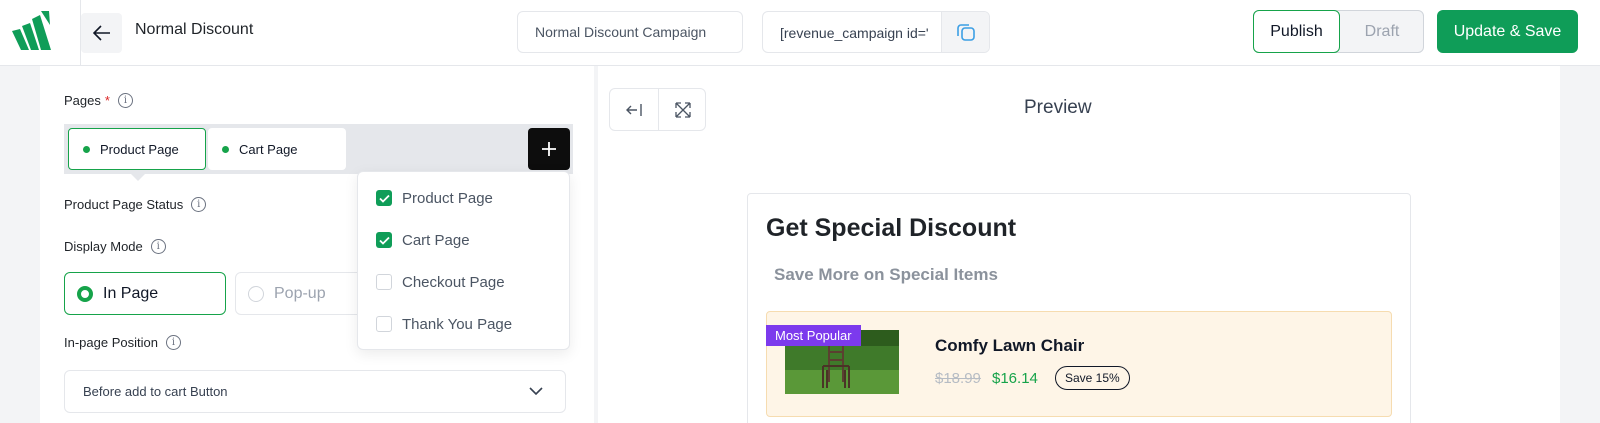 Image resolution: width=1600 pixels, height=423 pixels. Describe the element at coordinates (256, 293) in the screenshot. I see `radio-unselected-icon` at that location.